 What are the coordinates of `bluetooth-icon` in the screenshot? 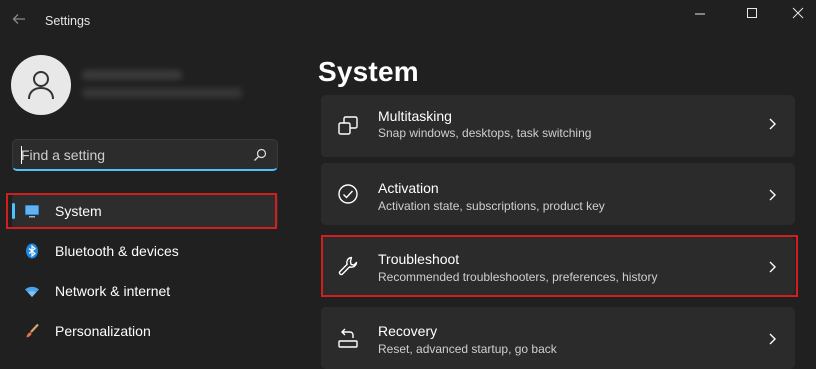 It's located at (32, 251).